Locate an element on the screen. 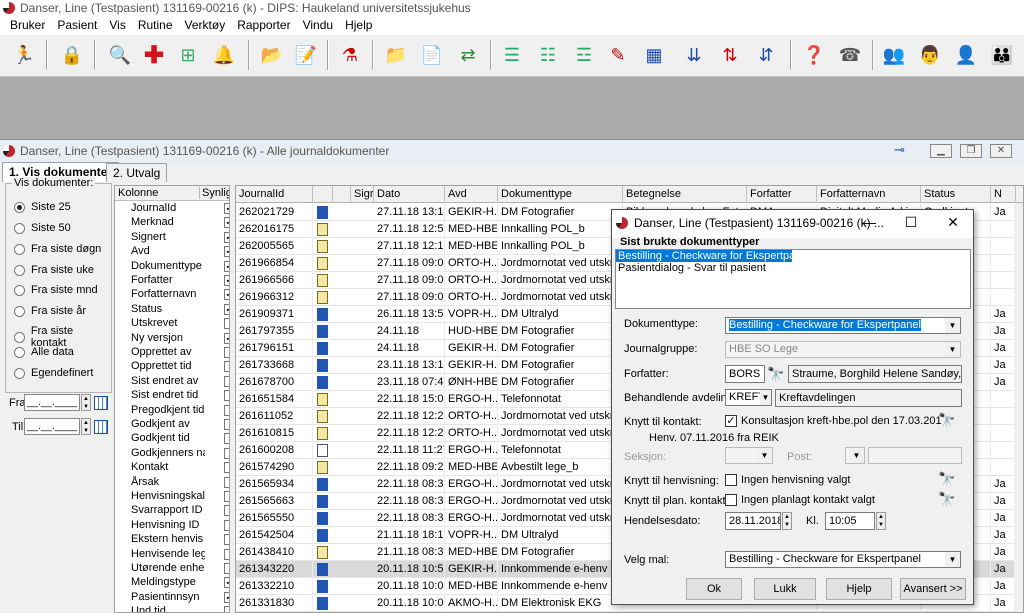 The height and width of the screenshot is (613, 1024). avdeling-select: KREFT ▼ is located at coordinates (748, 397).